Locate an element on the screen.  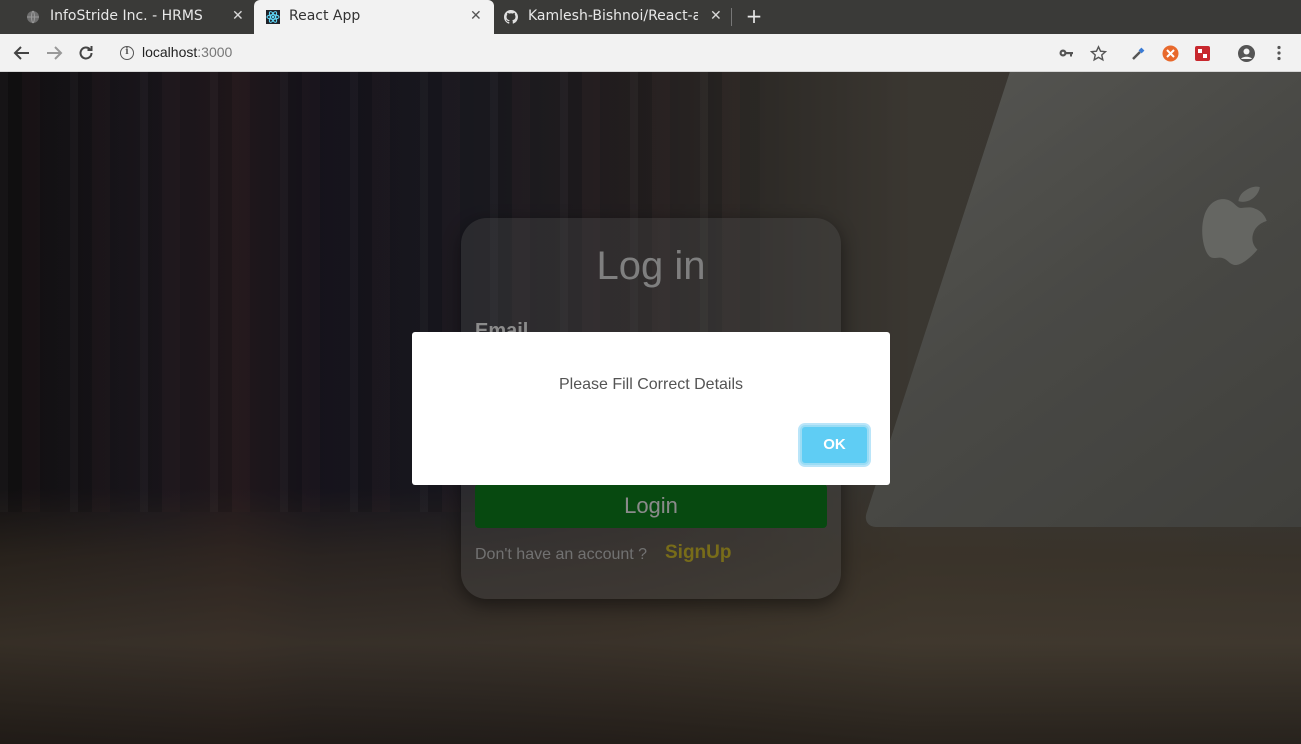
globe-icon is located at coordinates (33, 17).